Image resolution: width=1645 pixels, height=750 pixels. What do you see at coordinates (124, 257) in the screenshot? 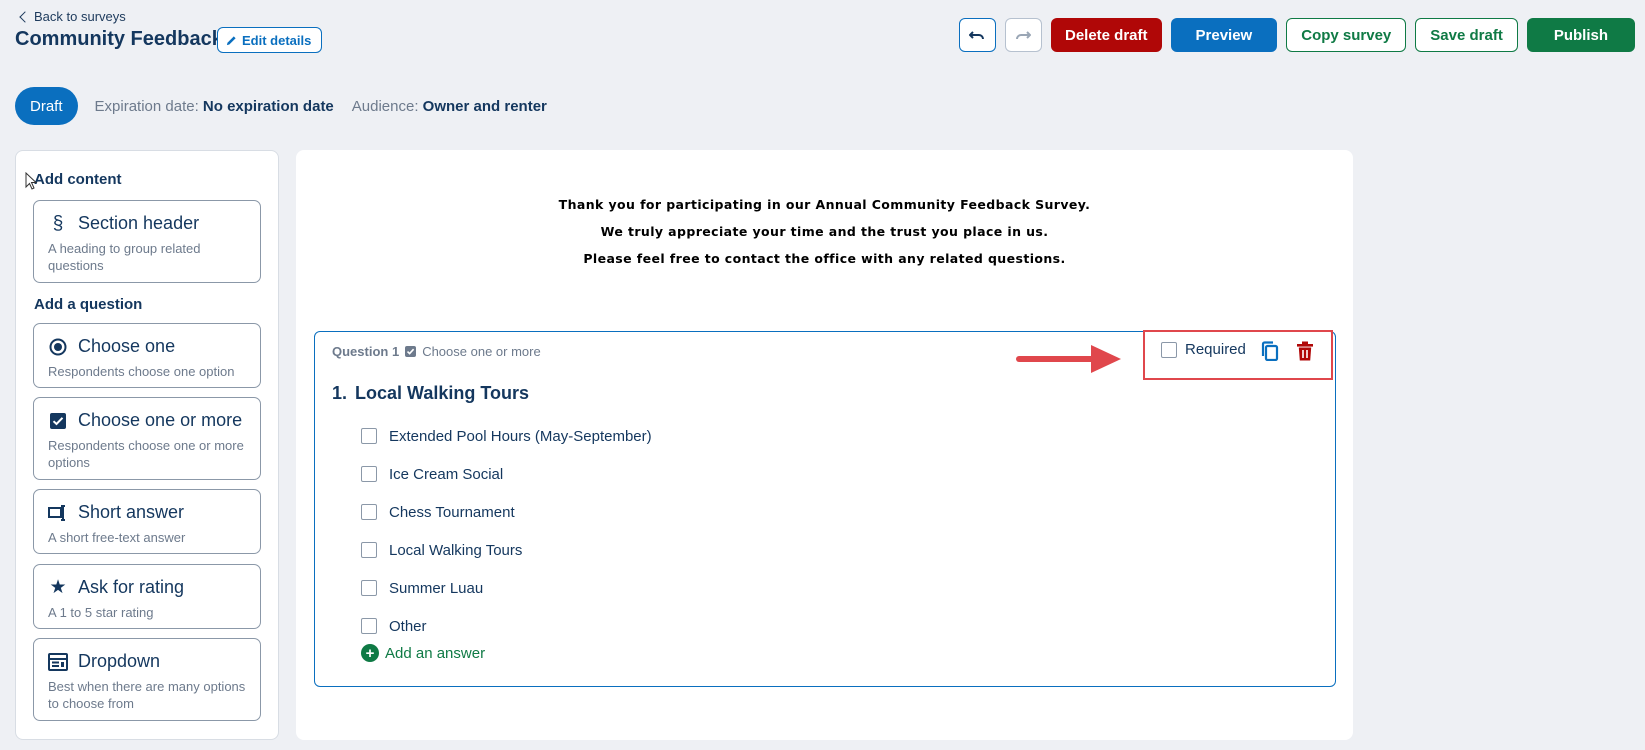
I see `card-description: A heading to group related questions` at bounding box center [124, 257].